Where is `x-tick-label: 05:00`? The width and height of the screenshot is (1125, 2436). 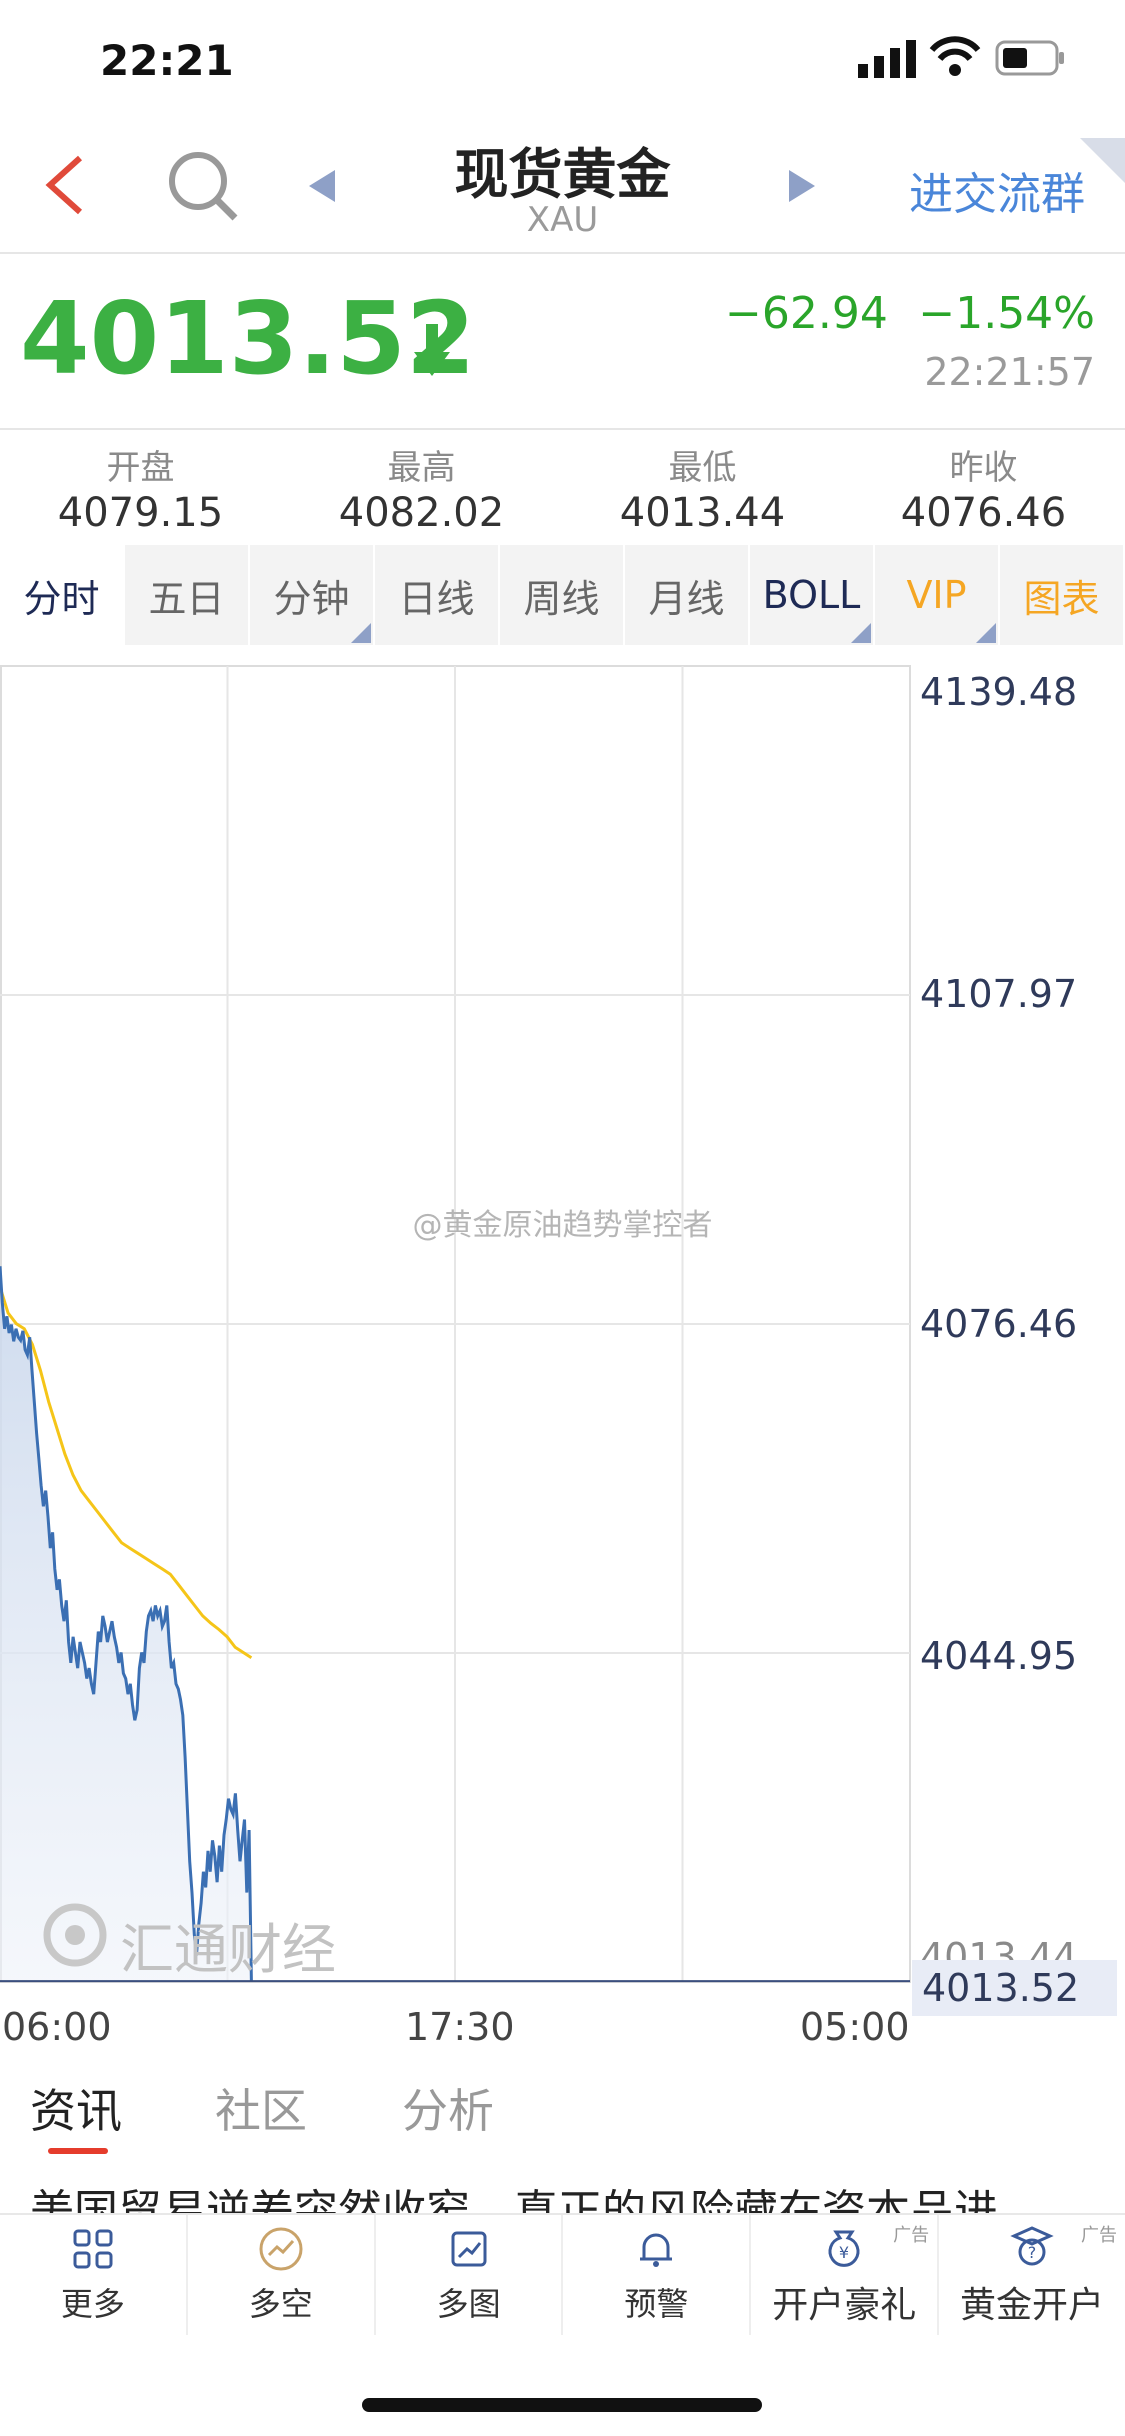
x-tick-label: 05:00 is located at coordinates (855, 2027).